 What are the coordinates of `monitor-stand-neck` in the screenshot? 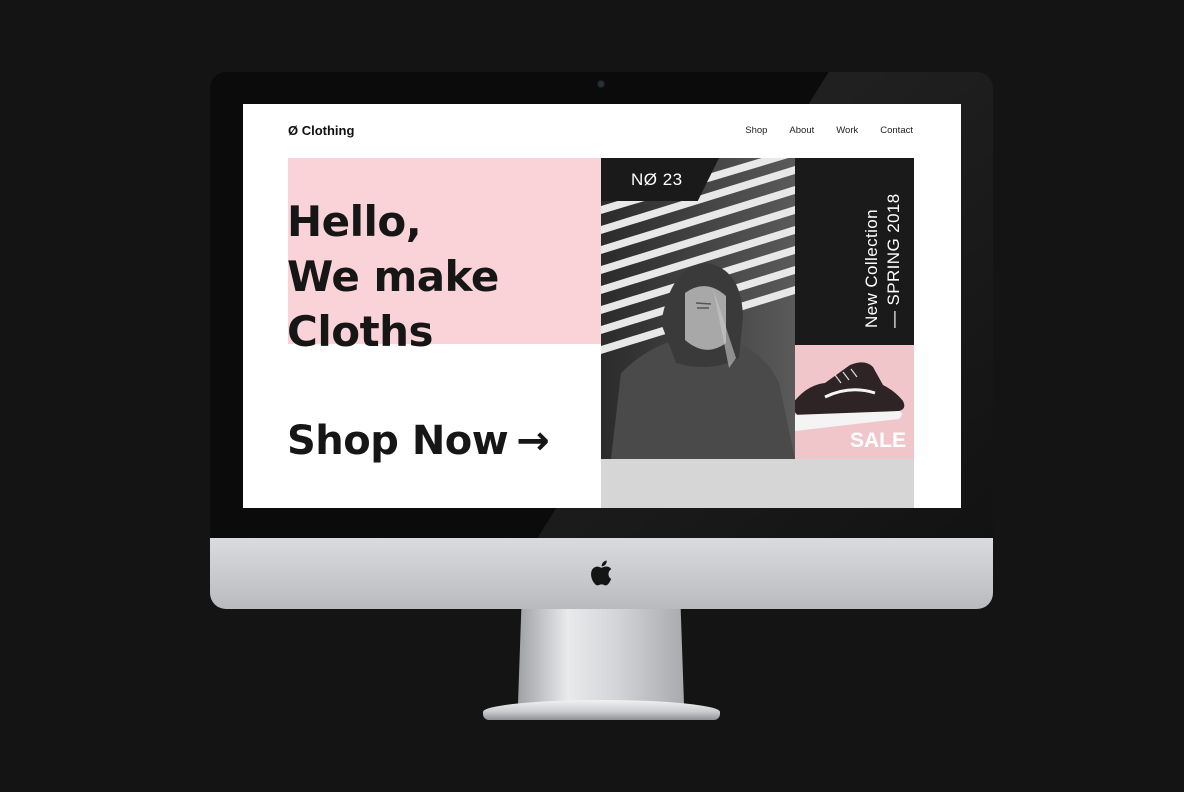 It's located at (601, 656).